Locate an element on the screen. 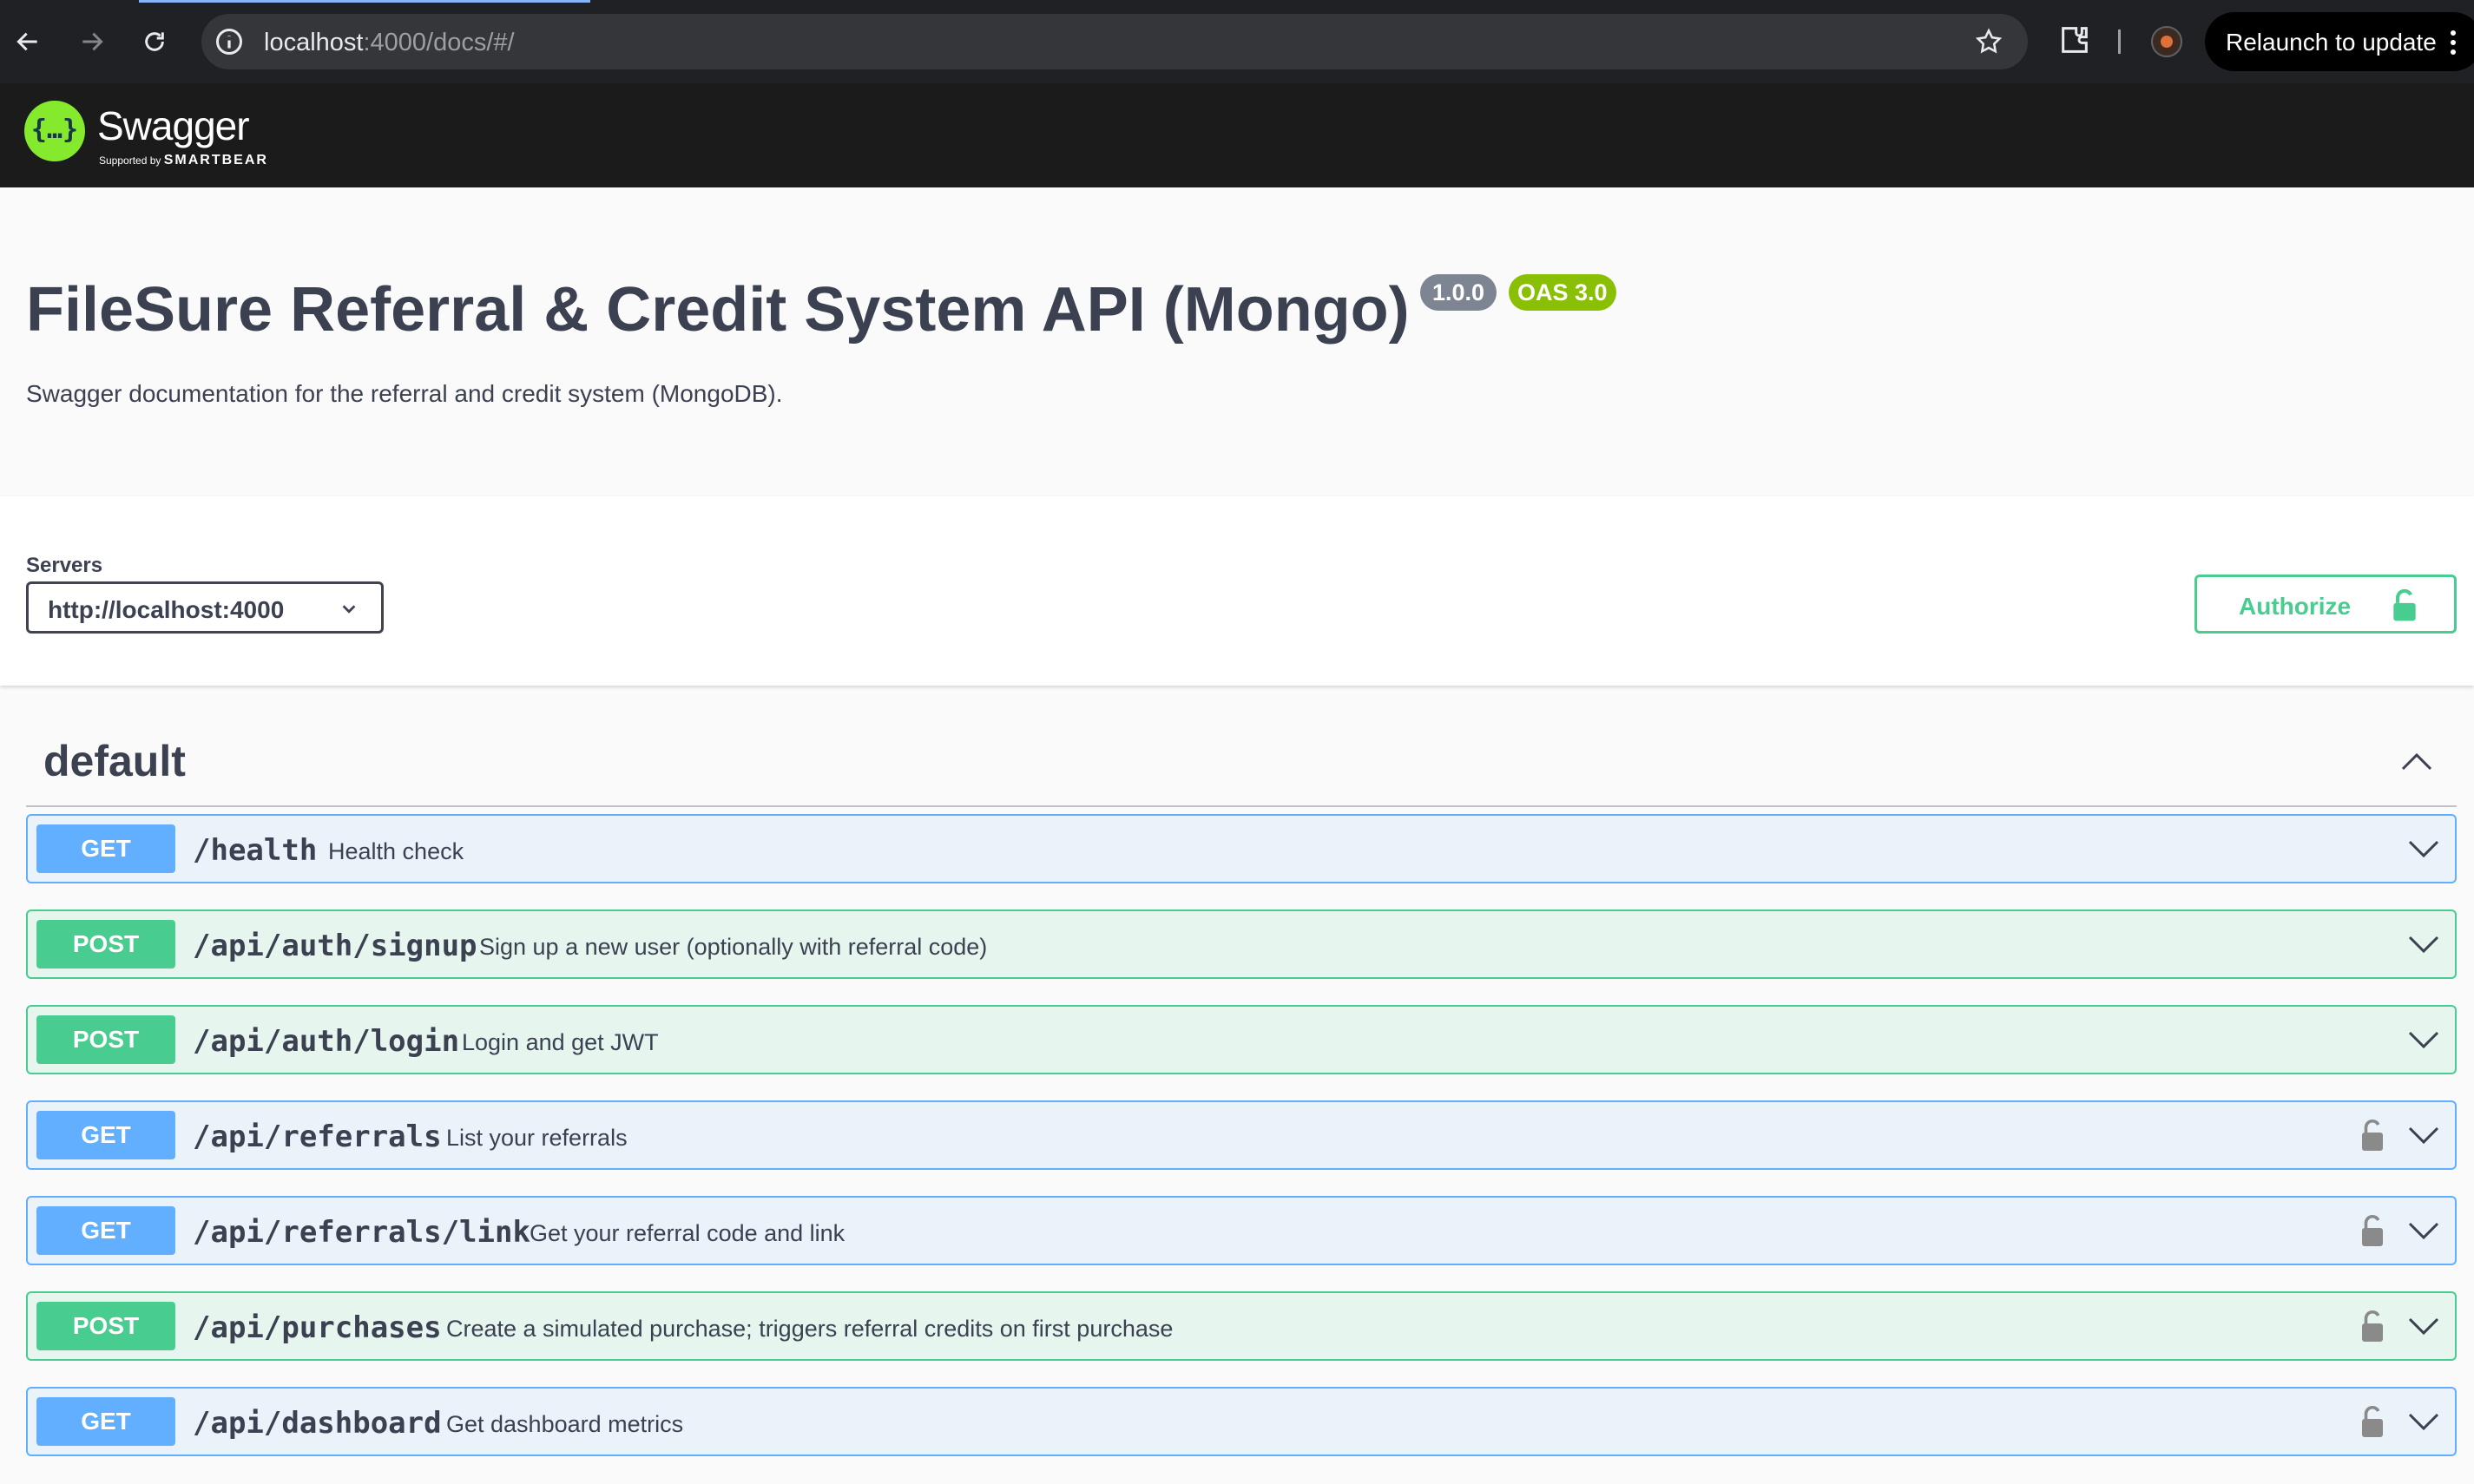 Image resolution: width=2474 pixels, height=1484 pixels. server-select: http://localhost:4000 is located at coordinates (205, 607).